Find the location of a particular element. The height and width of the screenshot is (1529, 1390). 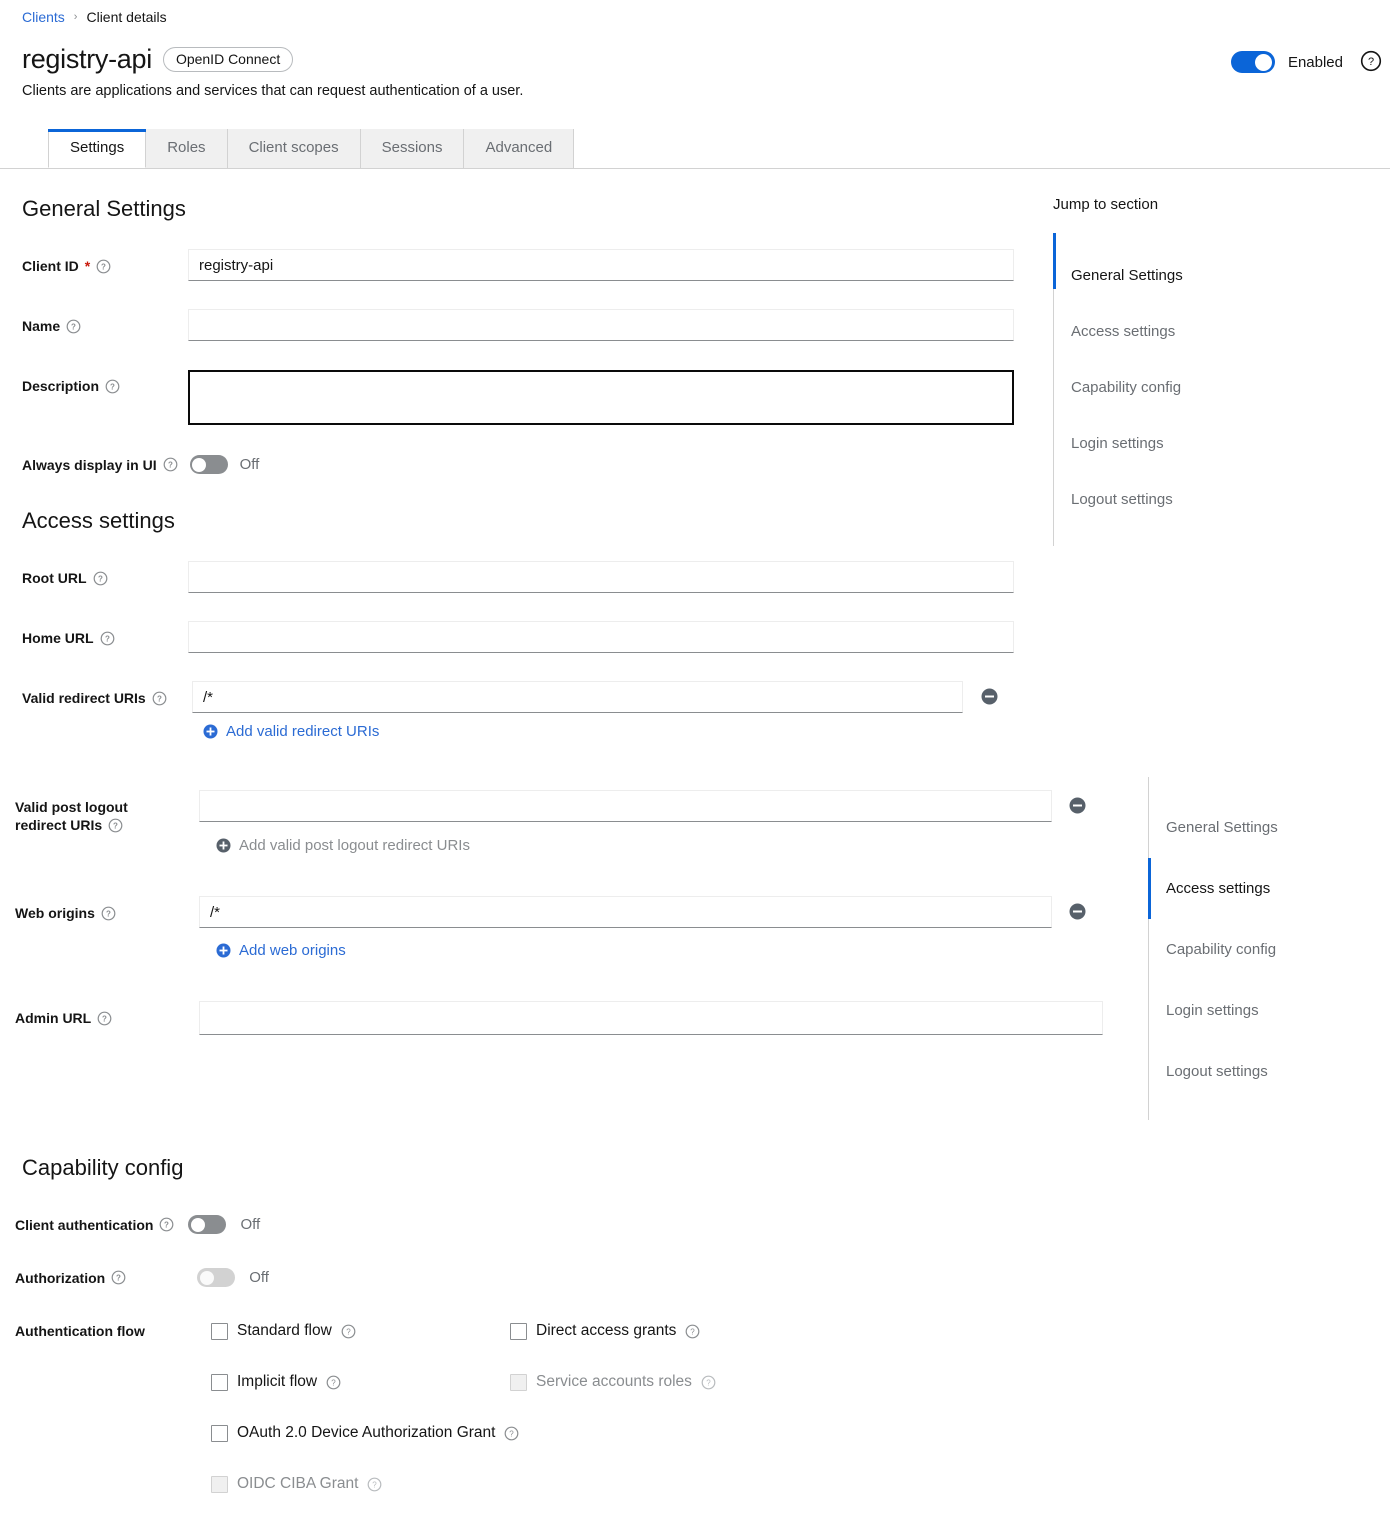

enabled-toggle is located at coordinates (1252, 62).